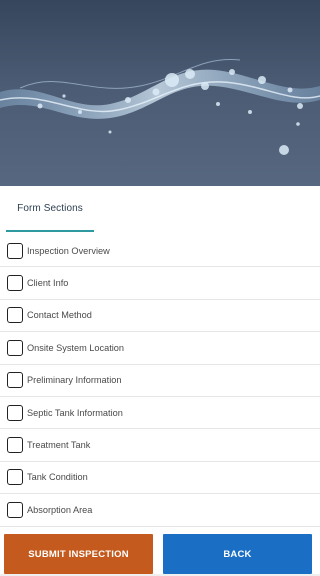 This screenshot has height=576, width=320. I want to click on section-item-inspection-overview: Inspection Overview, so click(160, 251).